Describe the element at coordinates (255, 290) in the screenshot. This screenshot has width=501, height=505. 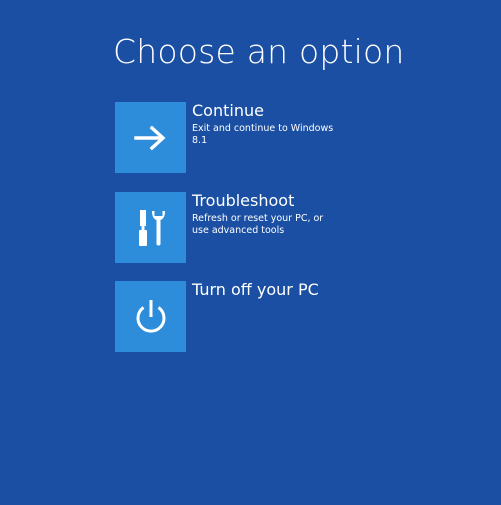
I see `turn-off-label: Turn off your PC` at that location.